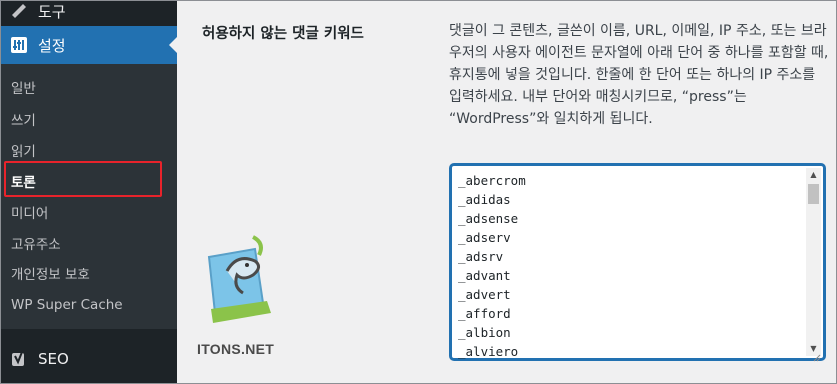  What do you see at coordinates (481, 256) in the screenshot?
I see `keyword-line: _adsrv` at bounding box center [481, 256].